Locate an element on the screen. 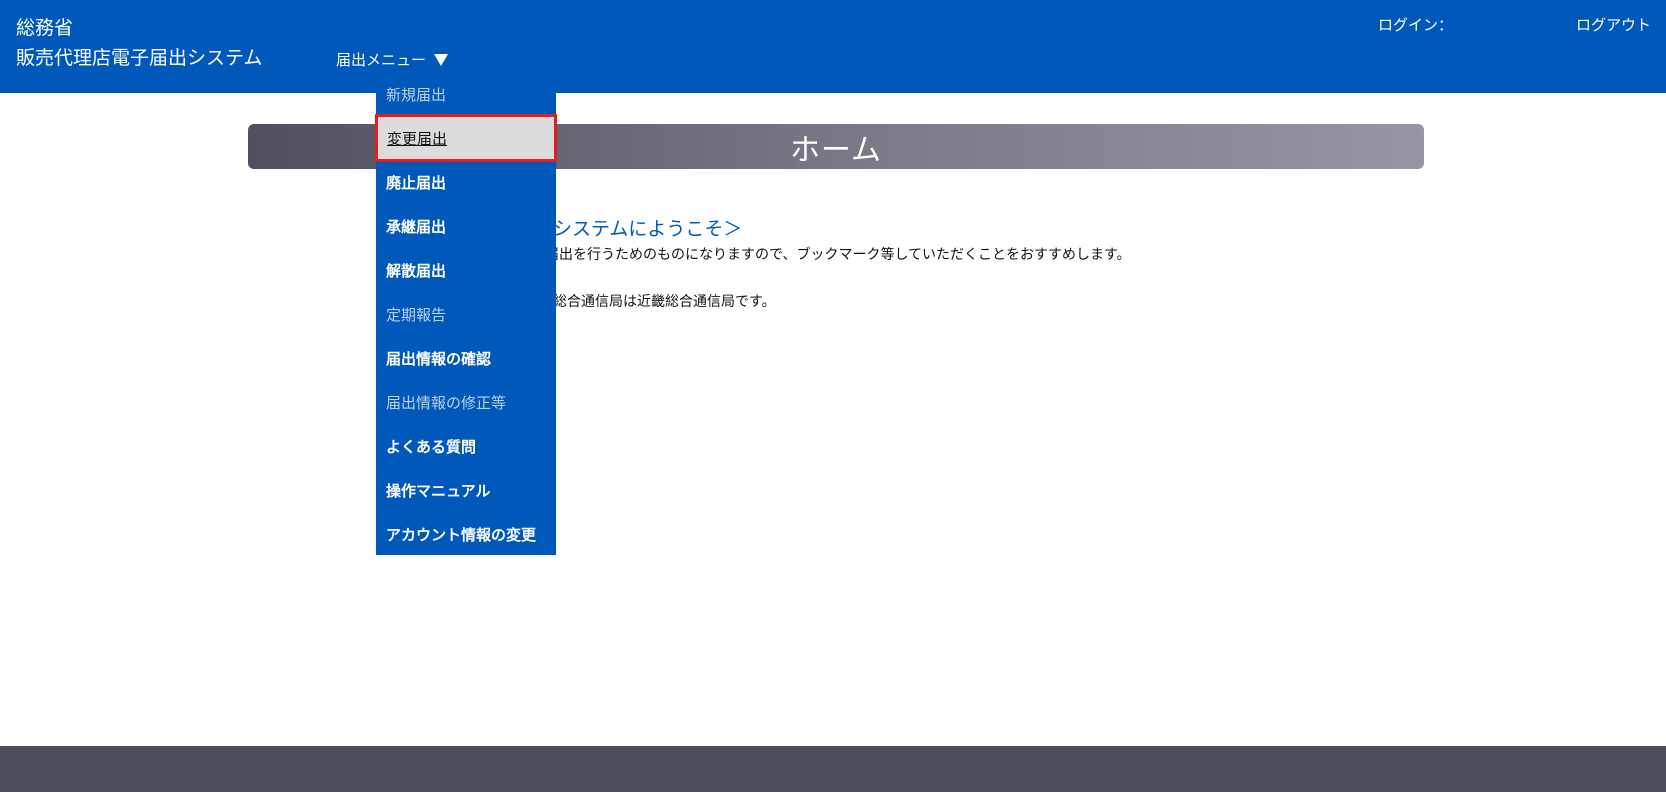 The width and height of the screenshot is (1666, 792). org-name: 総務省 is located at coordinates (45, 28).